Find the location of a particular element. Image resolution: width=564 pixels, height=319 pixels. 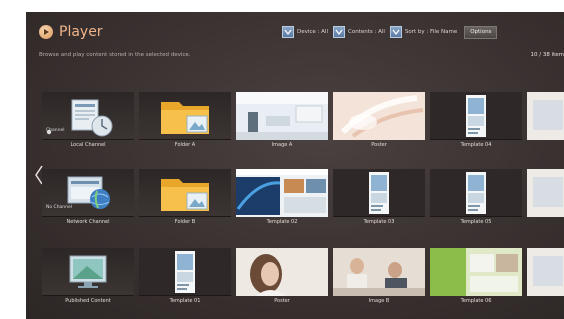

content-tile: Template 05 is located at coordinates (476, 199).